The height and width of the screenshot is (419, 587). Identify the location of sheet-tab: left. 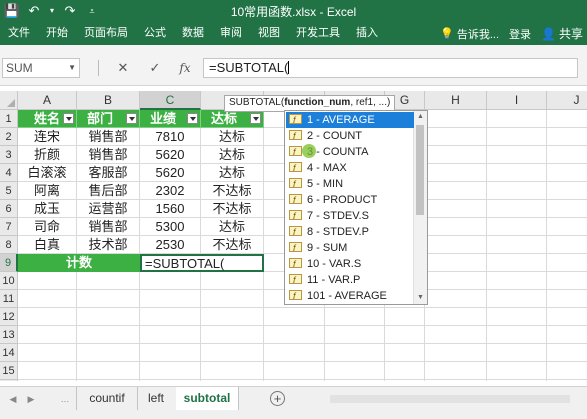
(156, 398).